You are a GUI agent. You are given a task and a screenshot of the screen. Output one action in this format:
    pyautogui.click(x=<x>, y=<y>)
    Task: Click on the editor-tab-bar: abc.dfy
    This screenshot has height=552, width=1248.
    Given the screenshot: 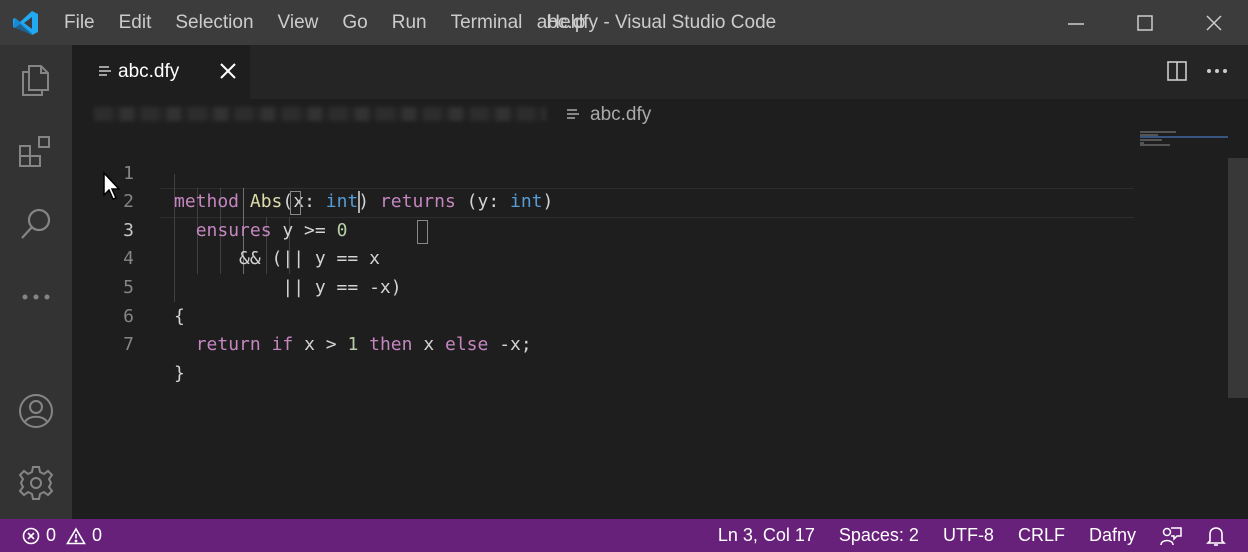 What is the action you would take?
    pyautogui.click(x=660, y=72)
    